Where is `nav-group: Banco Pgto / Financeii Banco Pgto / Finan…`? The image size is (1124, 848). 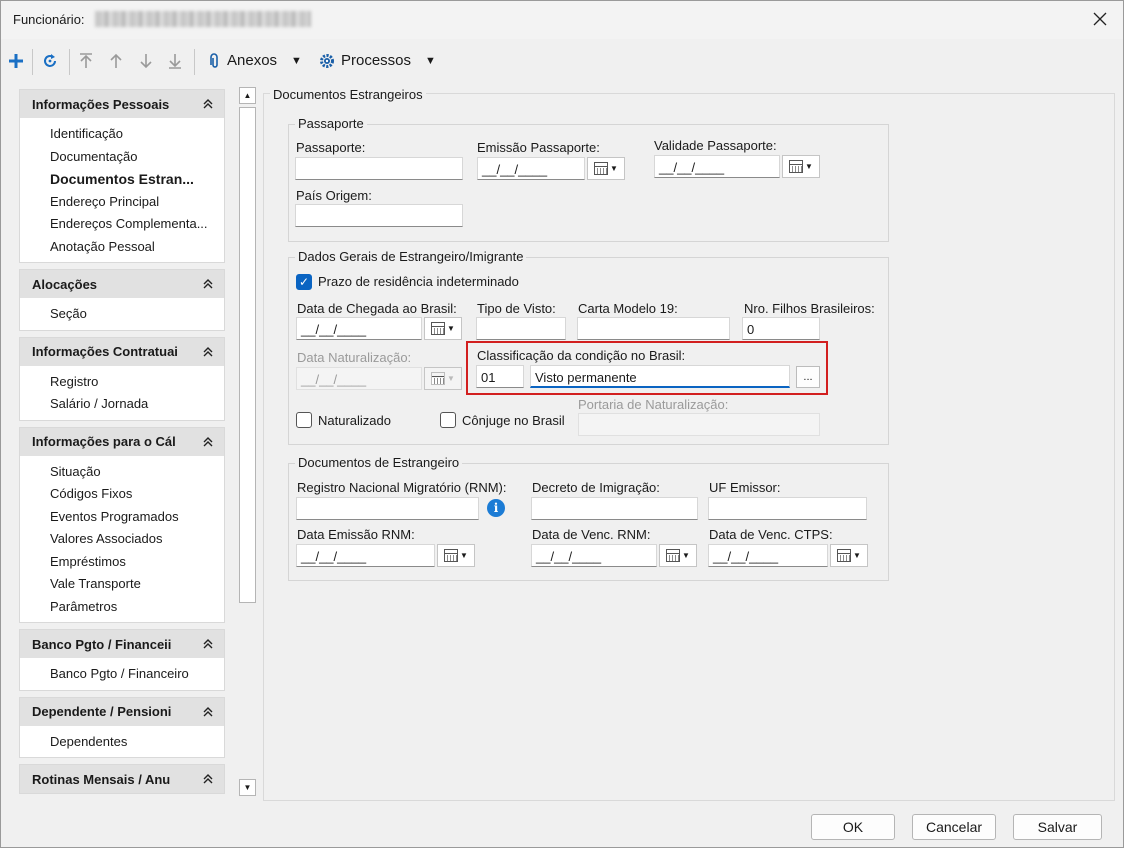
nav-group: Banco Pgto / Financeii Banco Pgto / Finan… is located at coordinates (122, 660).